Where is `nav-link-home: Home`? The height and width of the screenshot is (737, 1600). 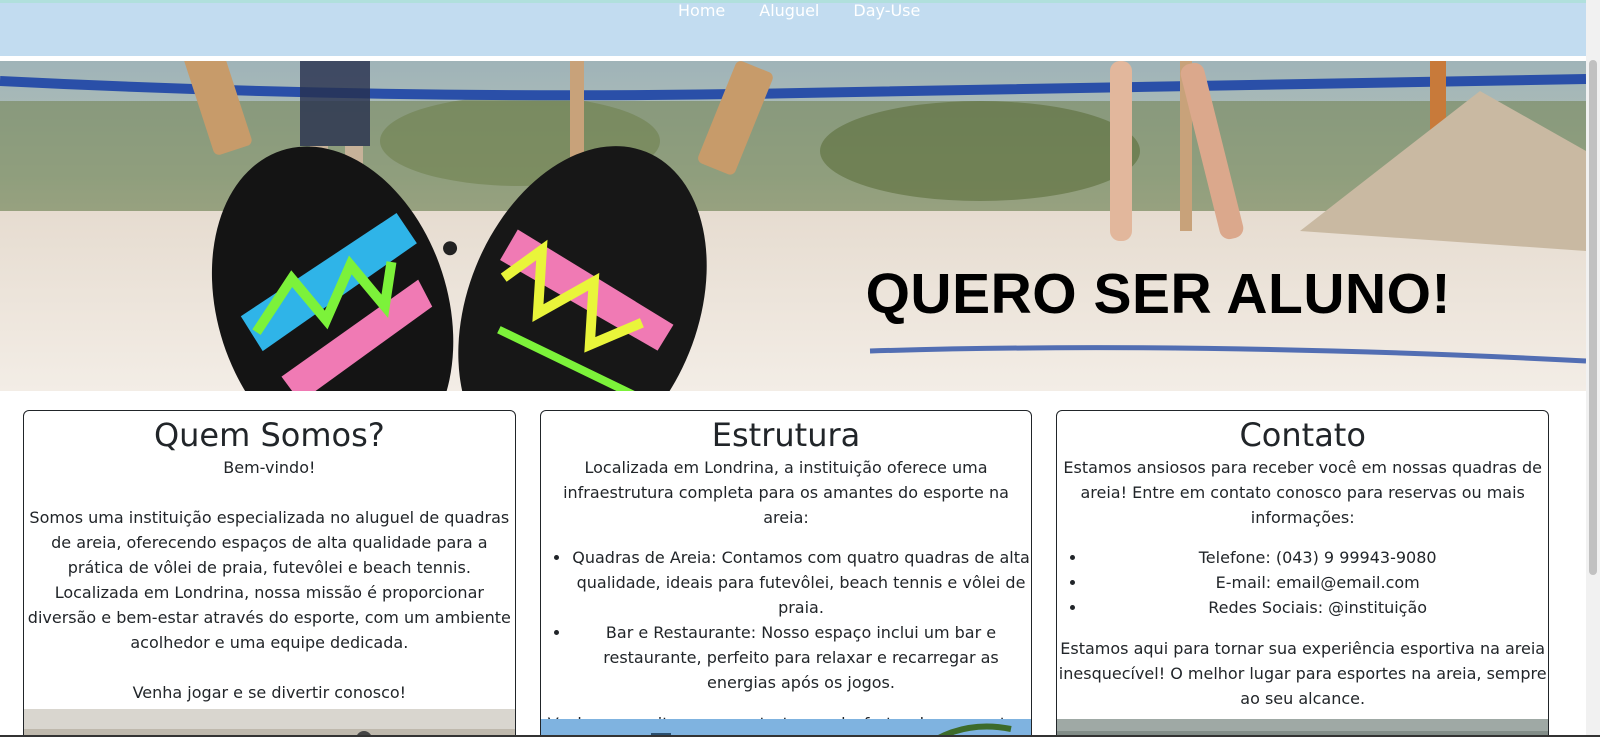 nav-link-home: Home is located at coordinates (701, 12).